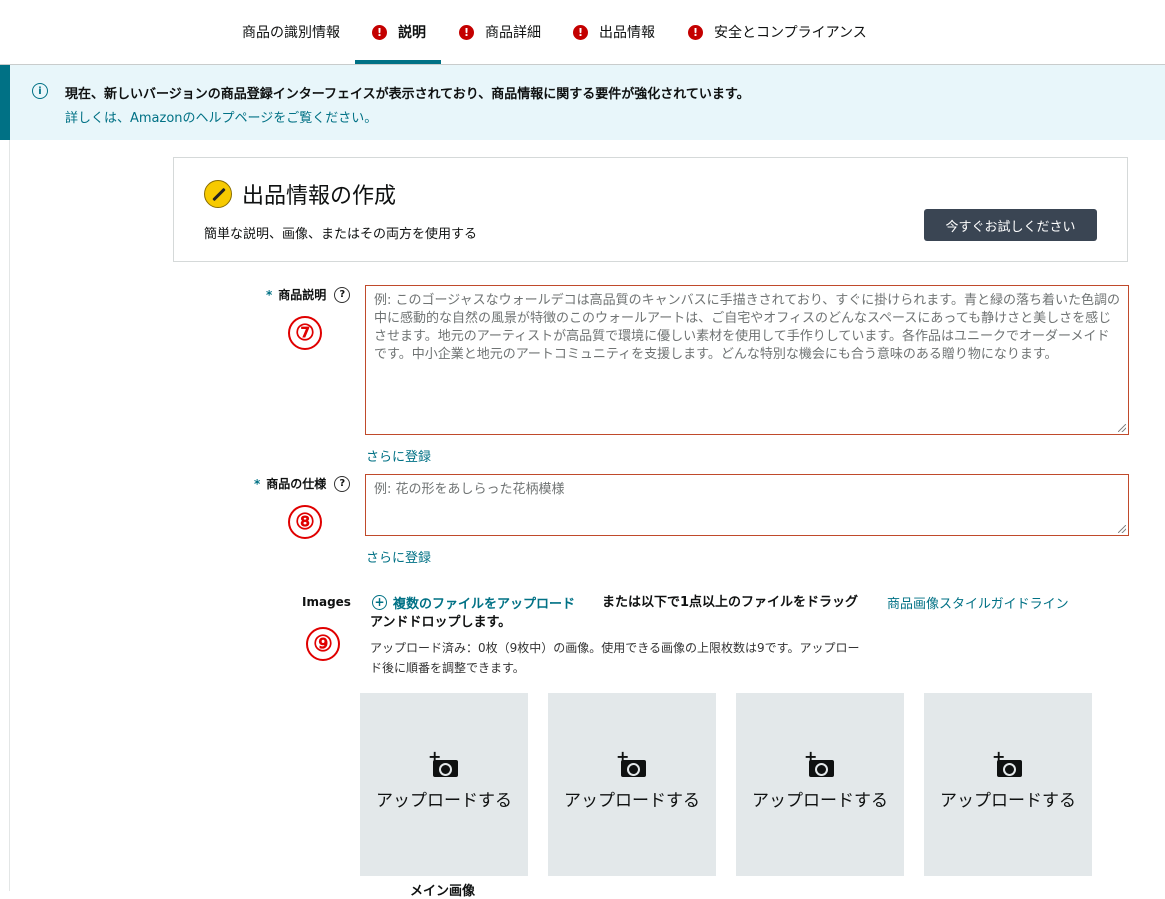 The height and width of the screenshot is (899, 1165). Describe the element at coordinates (296, 484) in the screenshot. I see `label-text: 商品の仕様` at that location.